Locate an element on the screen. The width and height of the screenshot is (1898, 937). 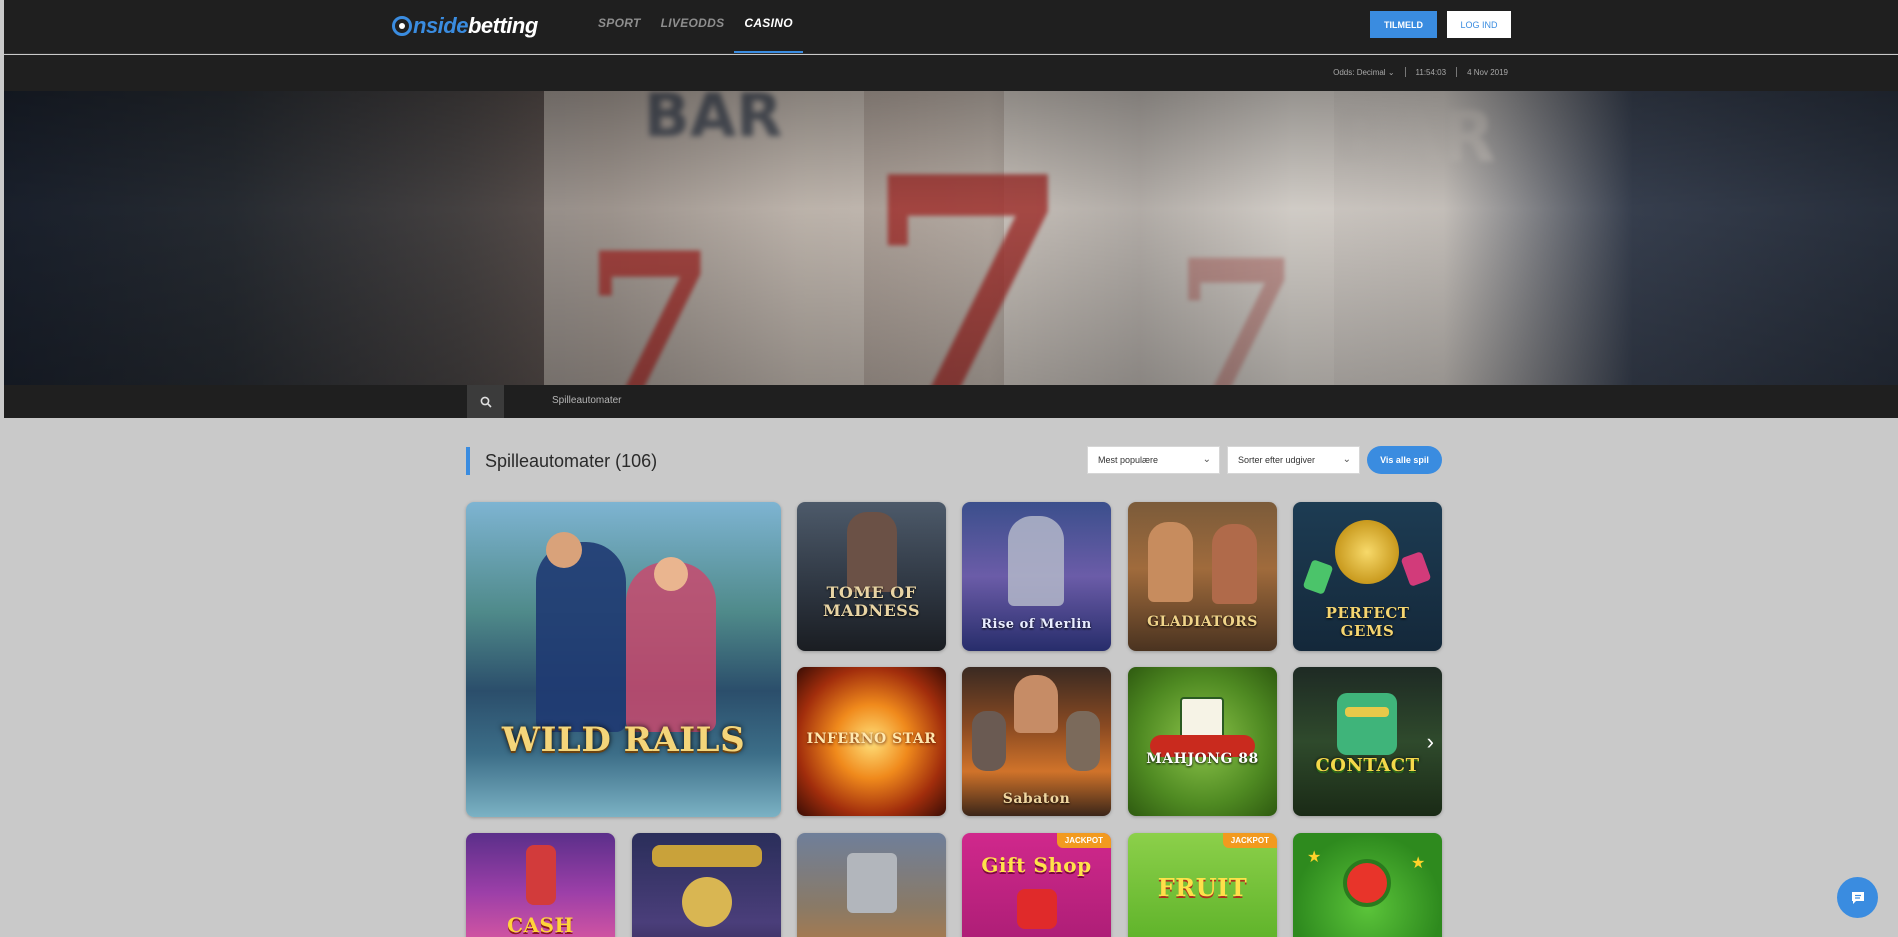
search-icon is located at coordinates (486, 402).